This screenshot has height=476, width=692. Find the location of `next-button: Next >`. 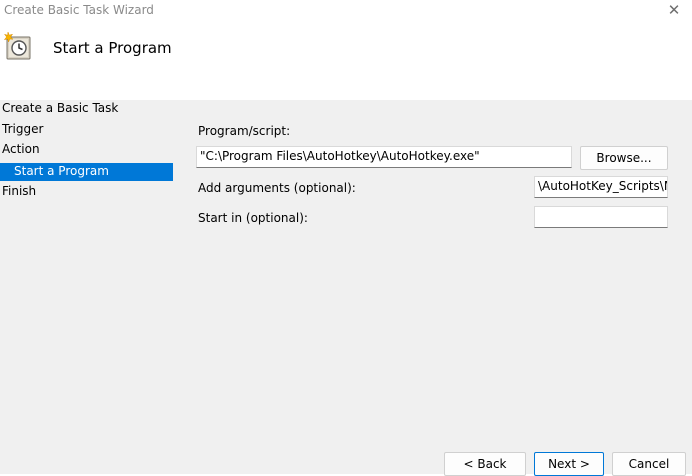

next-button: Next > is located at coordinates (569, 464).